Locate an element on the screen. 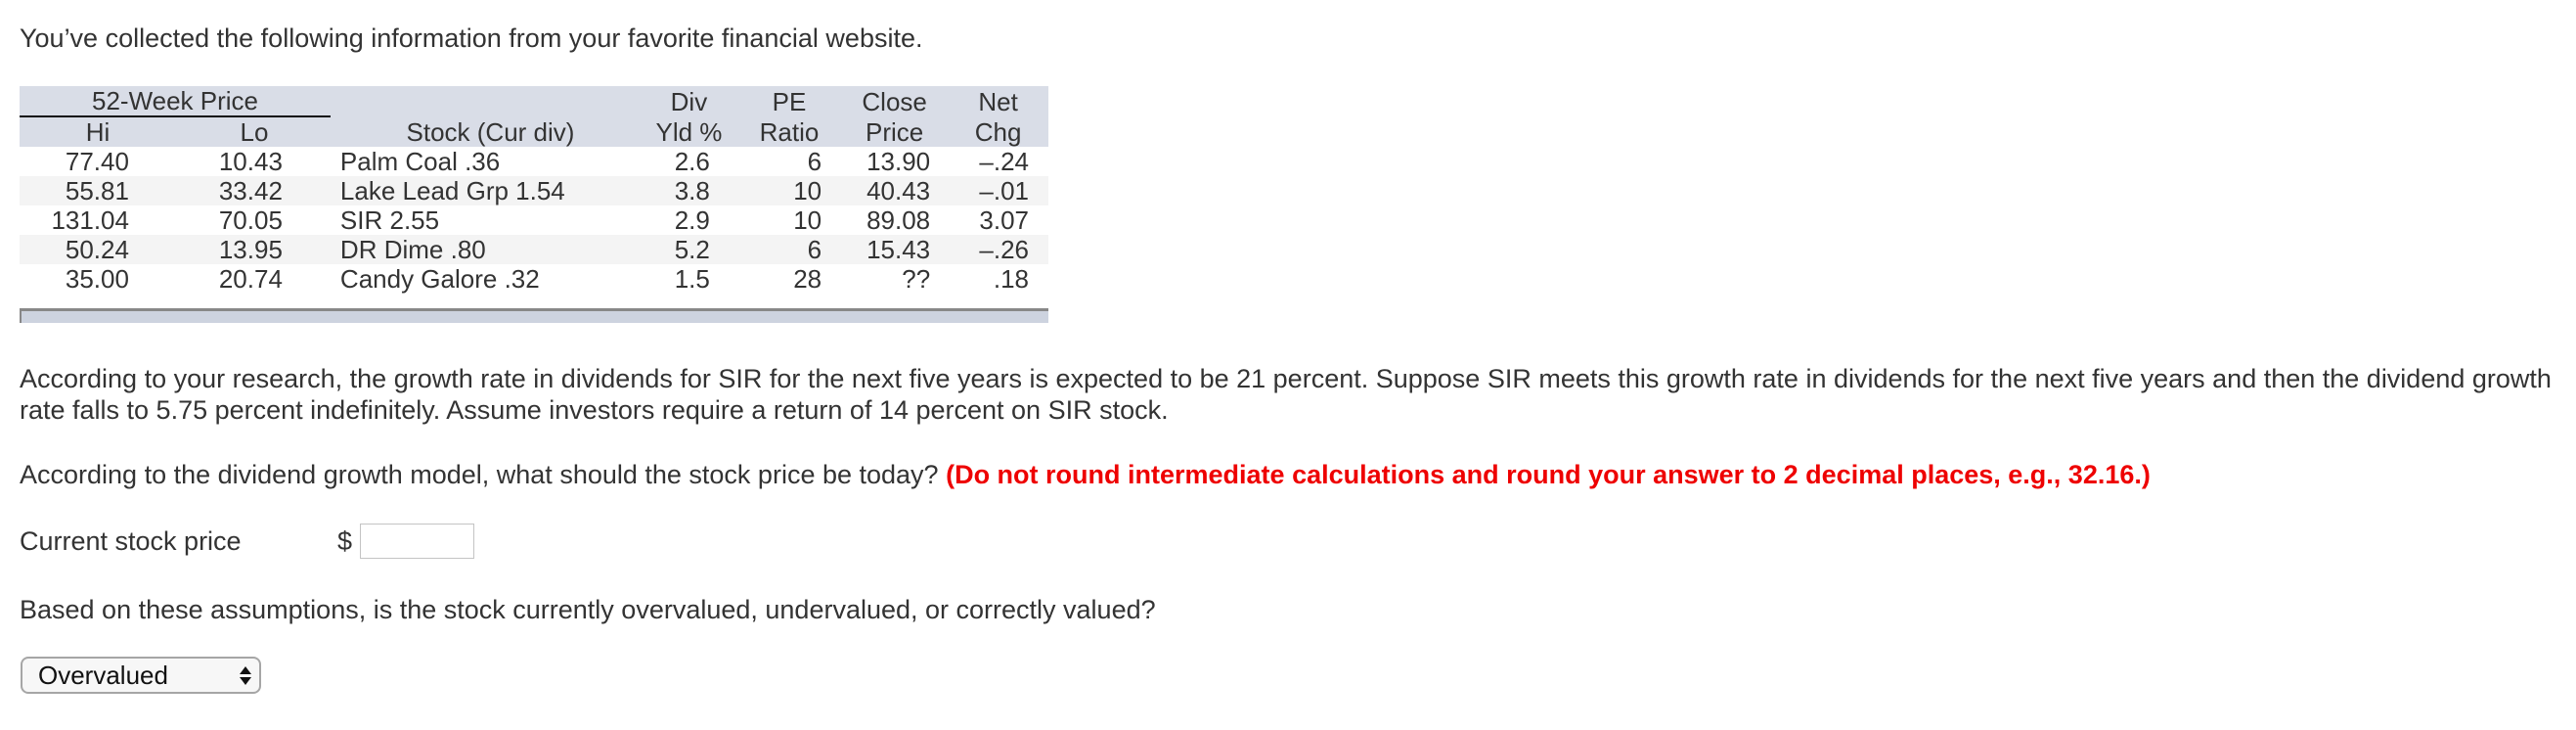 This screenshot has height=730, width=2576. table-row: 131.04 70.05 SIR 2.55 2.9 10 89.08 3.07 is located at coordinates (534, 220).